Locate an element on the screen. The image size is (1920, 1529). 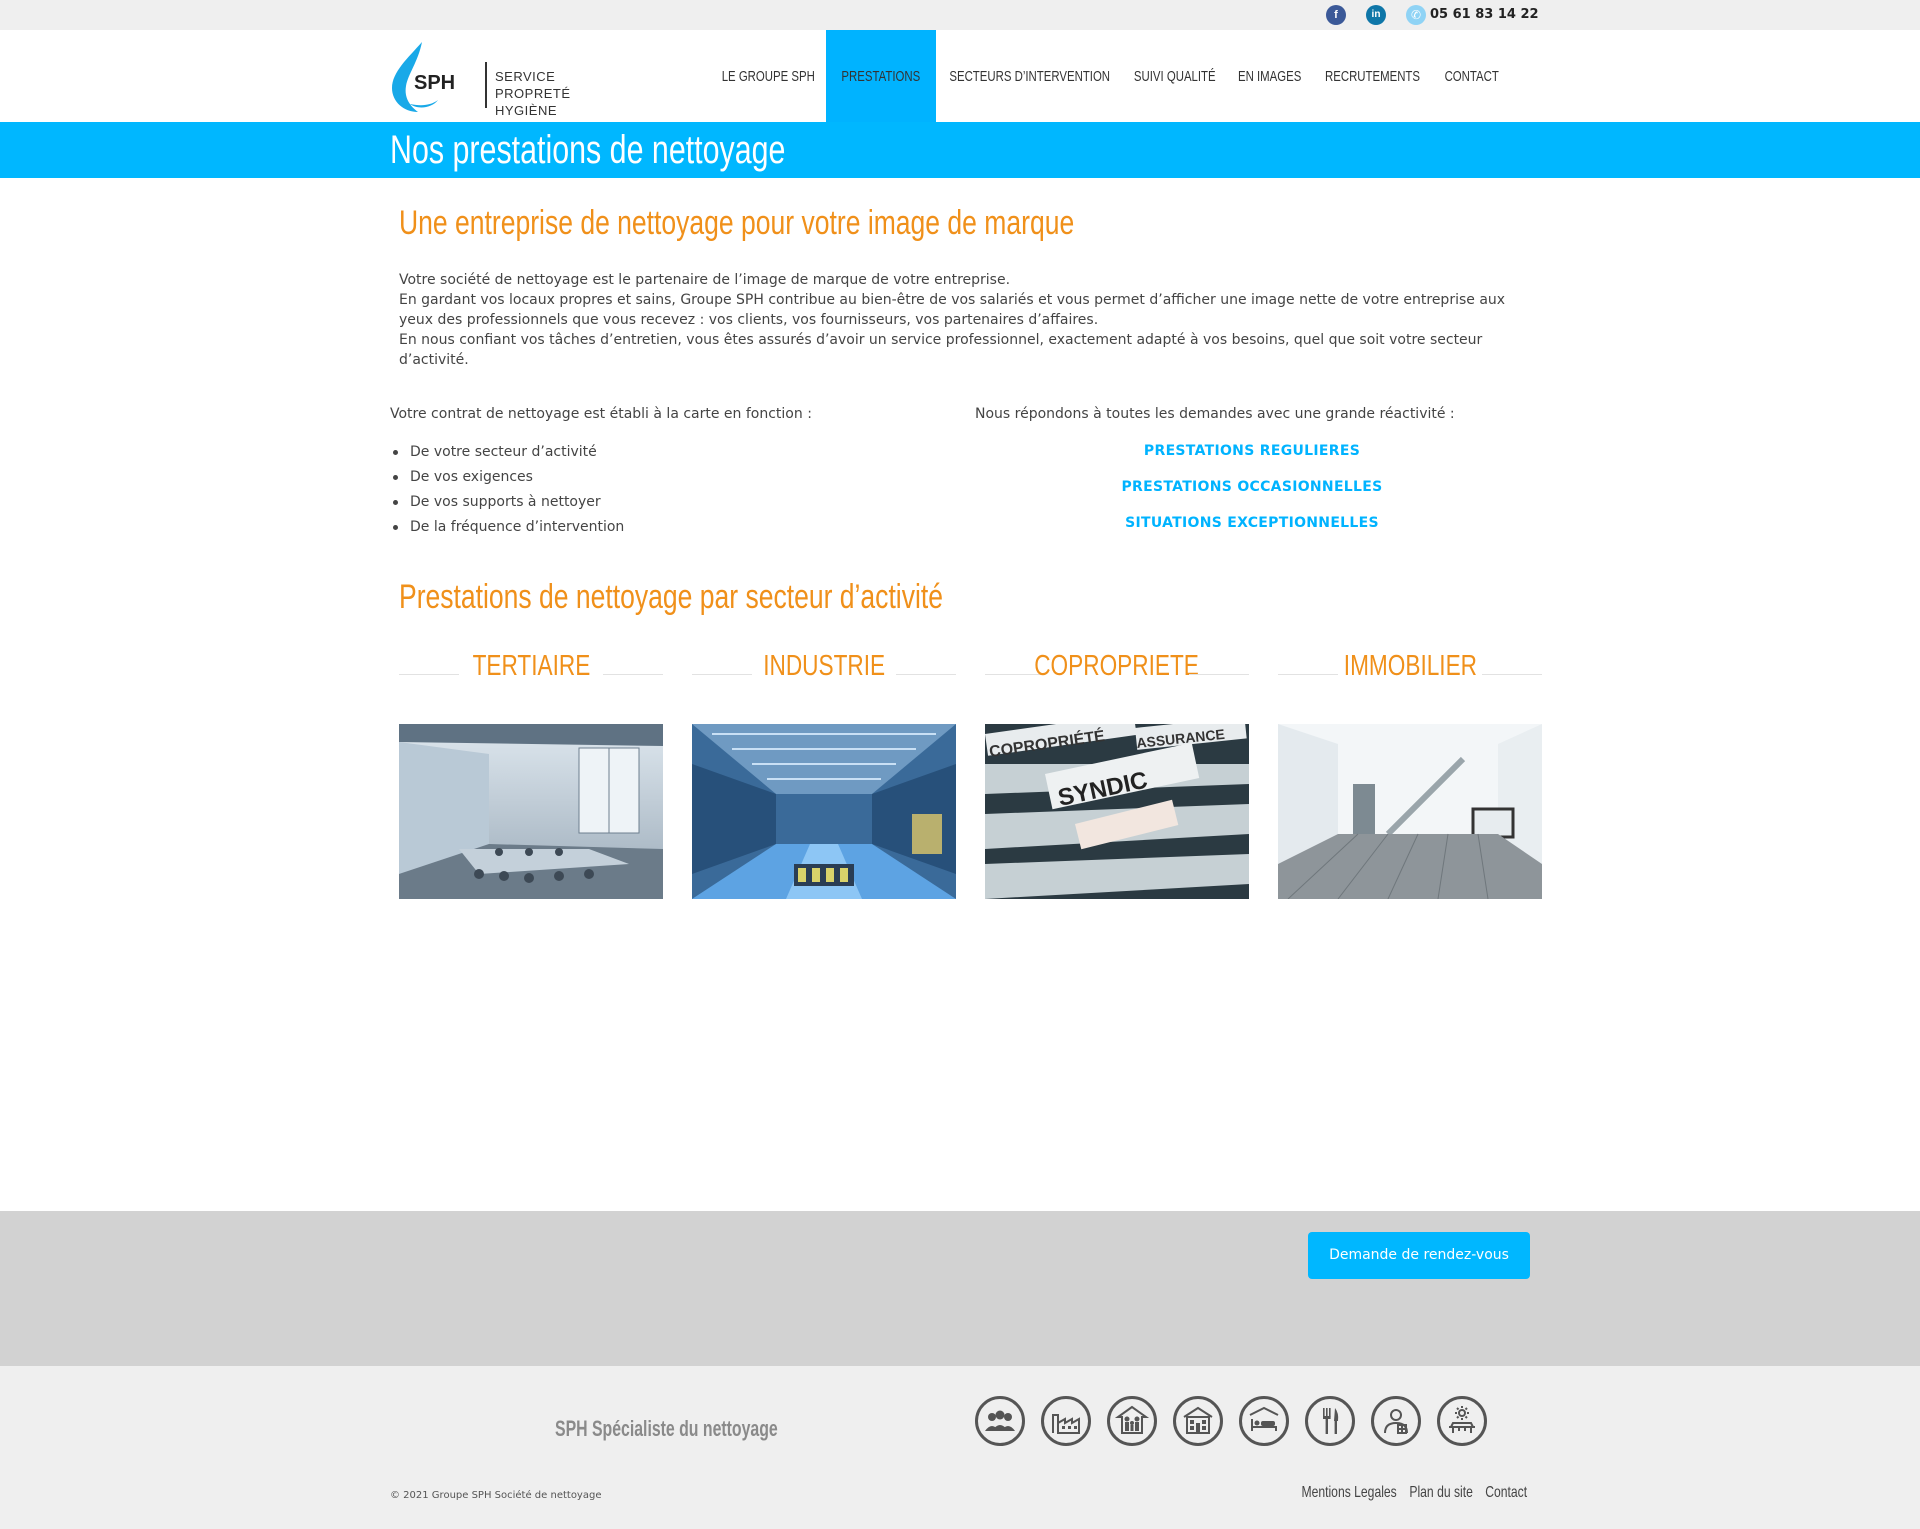
doctor-icon is located at coordinates (1396, 1421).